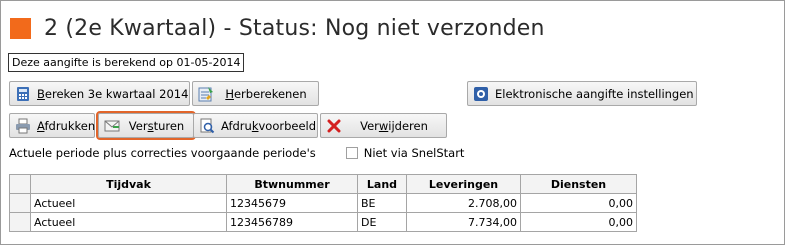  Describe the element at coordinates (292, 203) in the screenshot. I see `cell-btwnummer: 12345679` at that location.